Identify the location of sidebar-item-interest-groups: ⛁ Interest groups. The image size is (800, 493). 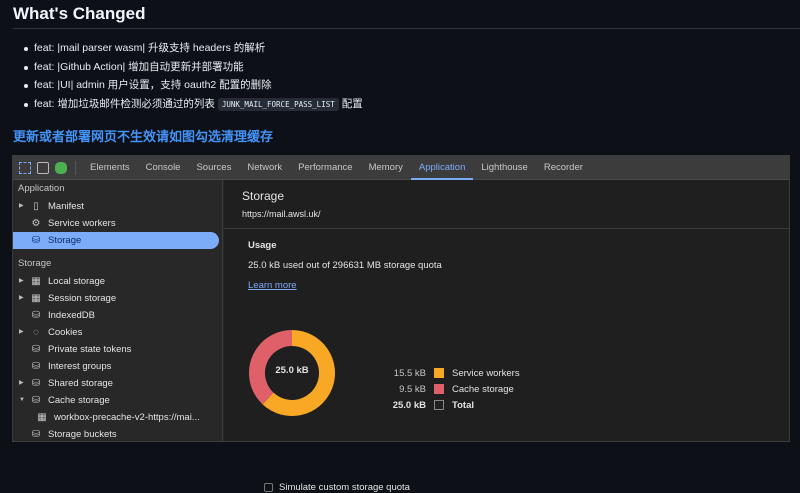
(117, 366).